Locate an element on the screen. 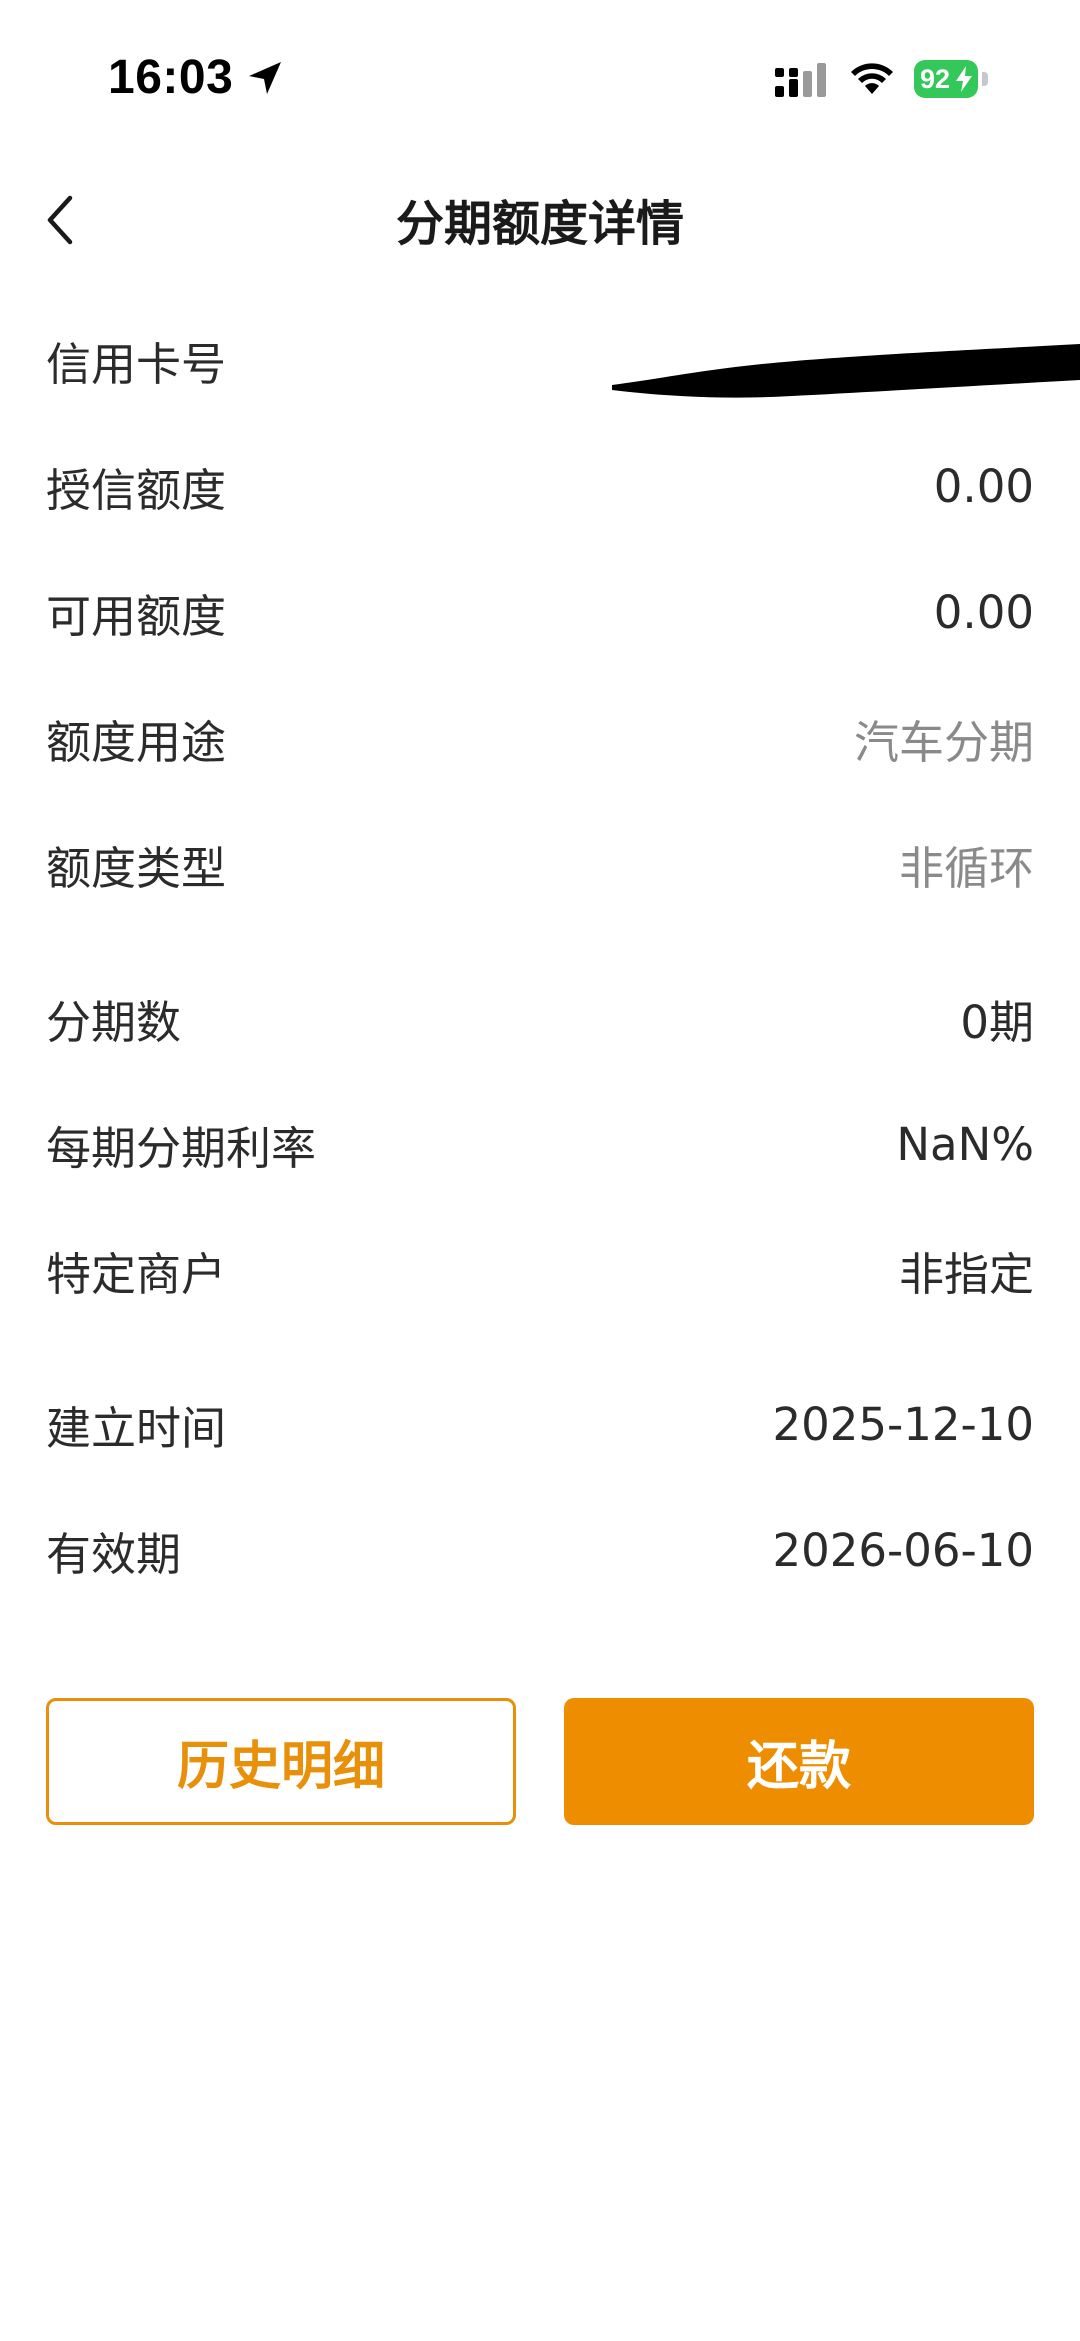 This screenshot has width=1080, height=2341. status-time: 16:03 is located at coordinates (171, 77).